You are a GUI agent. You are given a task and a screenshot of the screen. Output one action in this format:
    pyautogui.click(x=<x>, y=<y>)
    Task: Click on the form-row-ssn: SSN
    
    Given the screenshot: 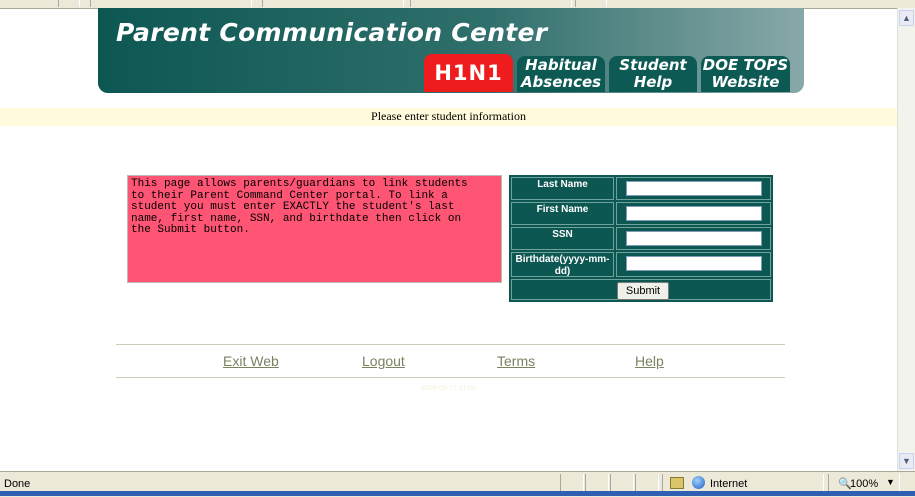 What is the action you would take?
    pyautogui.click(x=641, y=238)
    